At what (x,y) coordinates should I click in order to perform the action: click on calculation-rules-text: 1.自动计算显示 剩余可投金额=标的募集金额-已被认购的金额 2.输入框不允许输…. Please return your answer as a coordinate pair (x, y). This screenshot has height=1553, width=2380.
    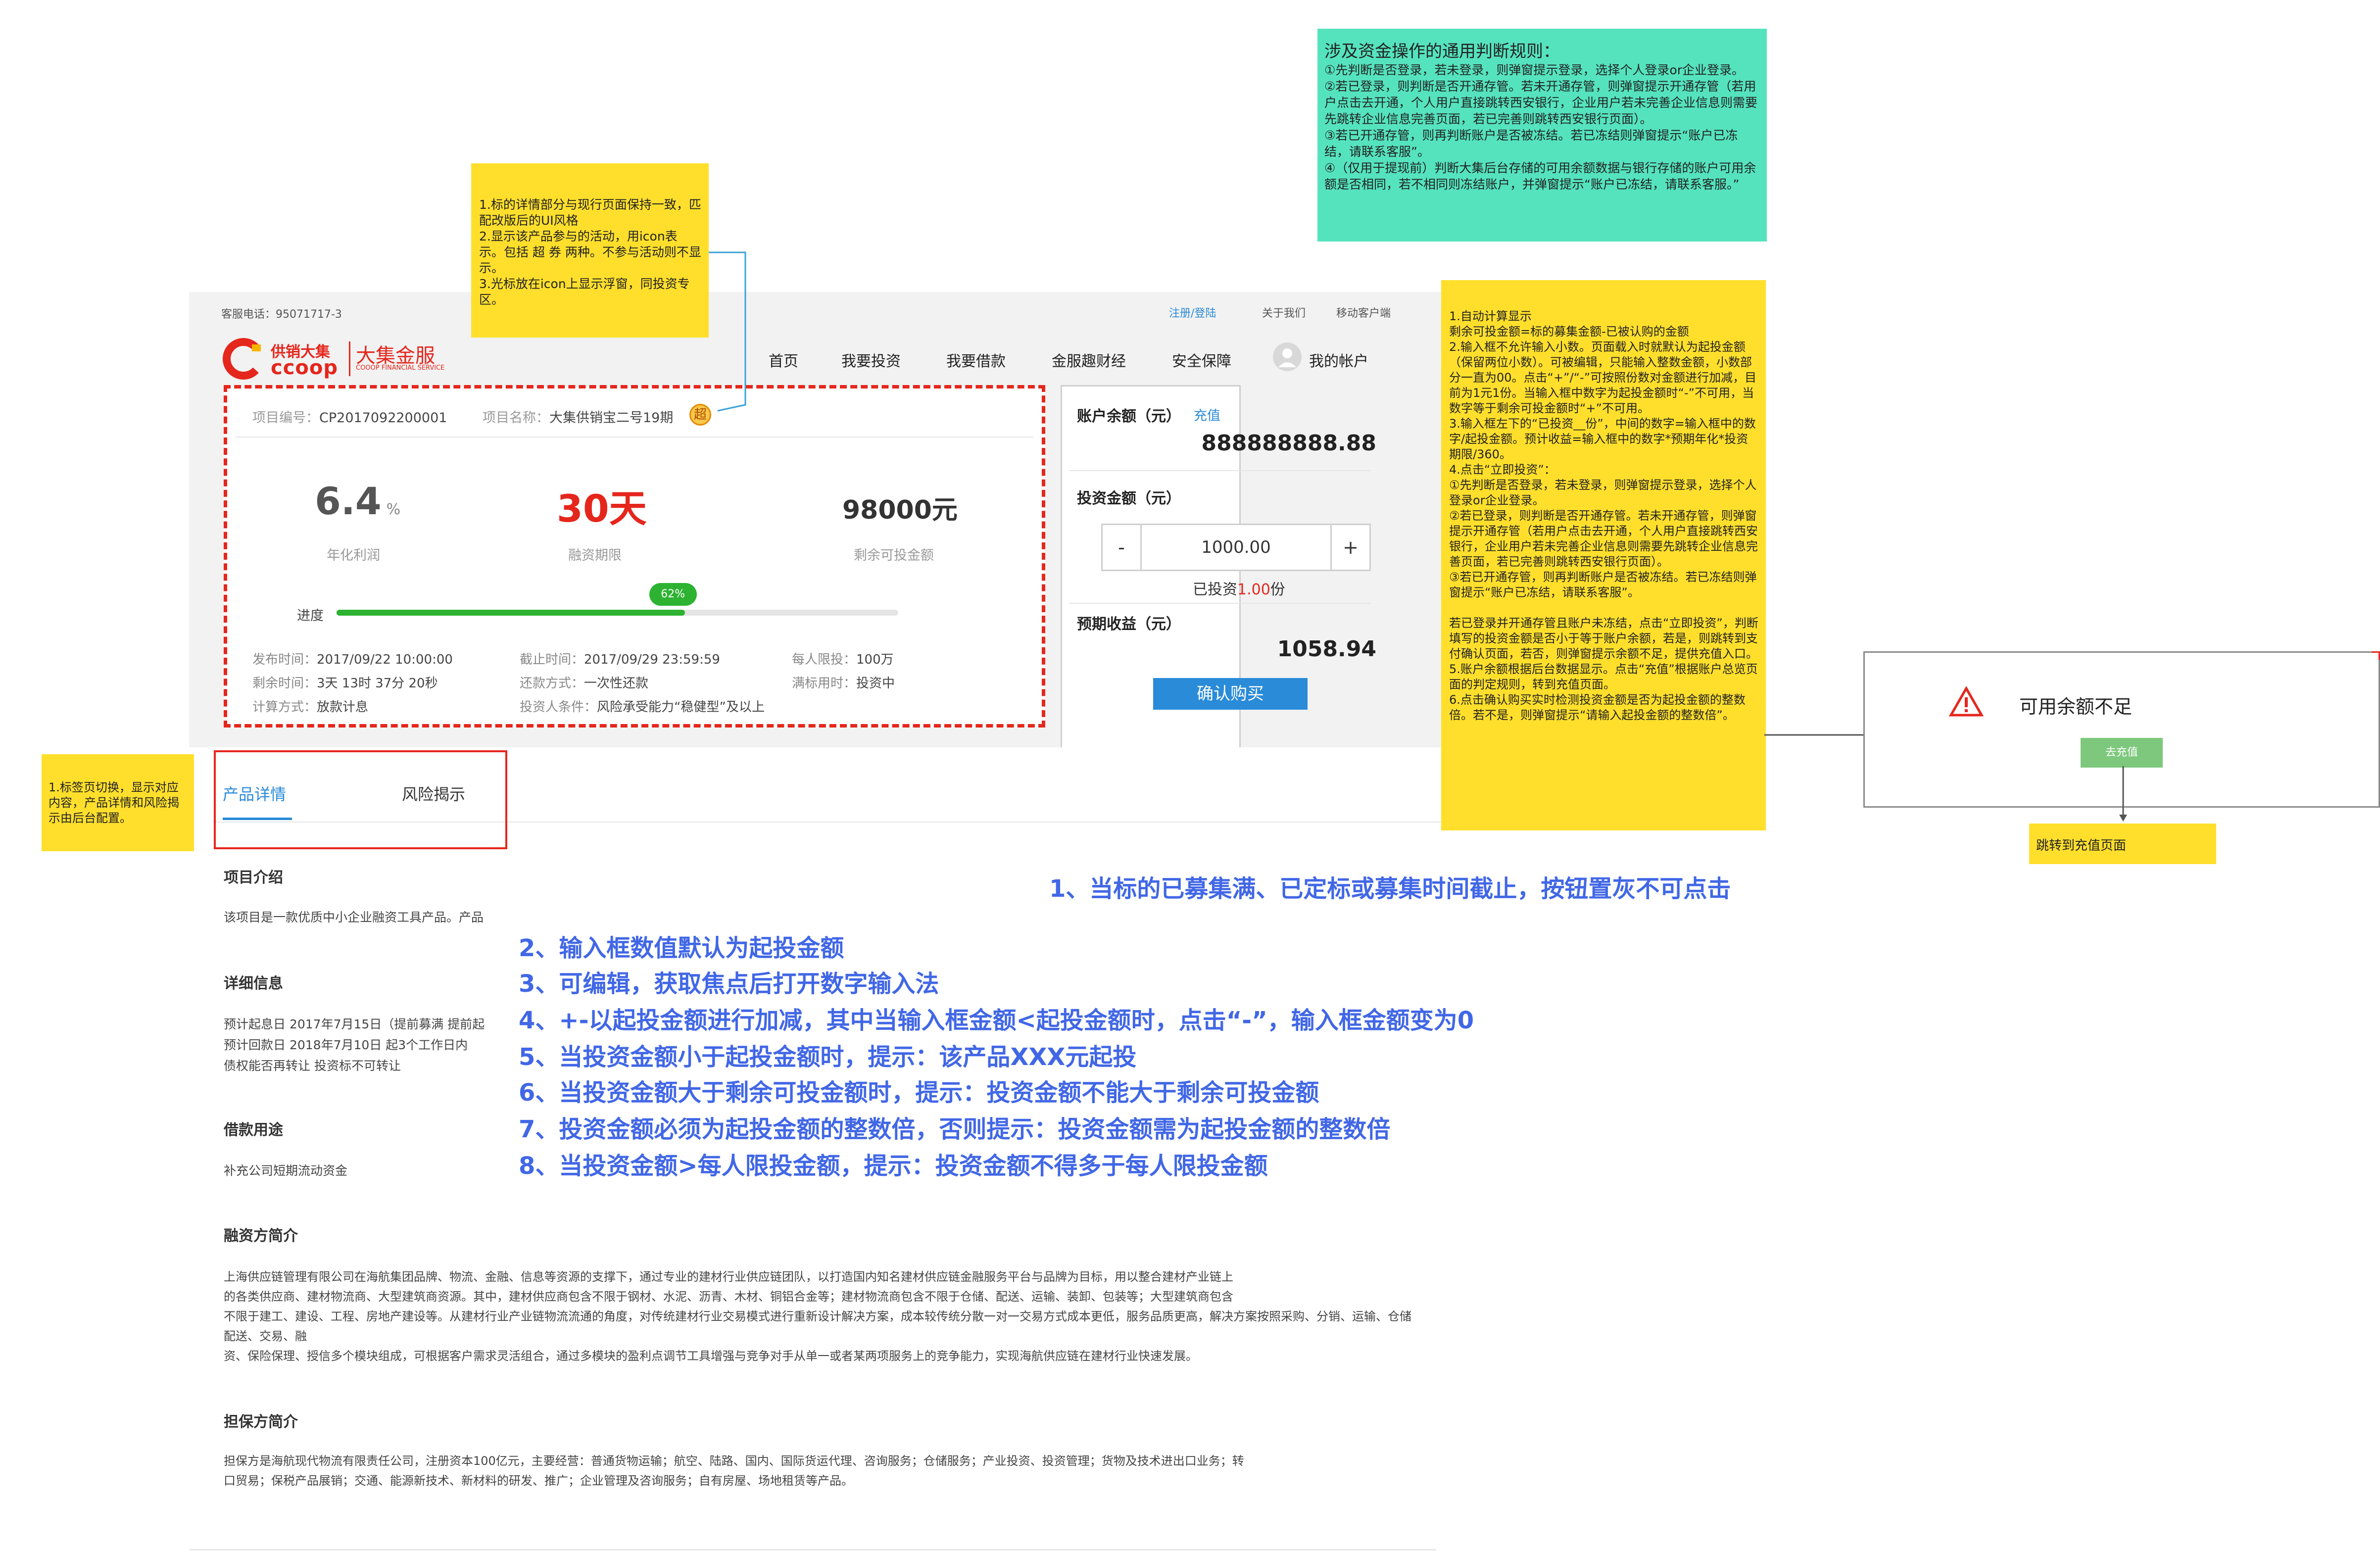
    Looking at the image, I should click on (1604, 515).